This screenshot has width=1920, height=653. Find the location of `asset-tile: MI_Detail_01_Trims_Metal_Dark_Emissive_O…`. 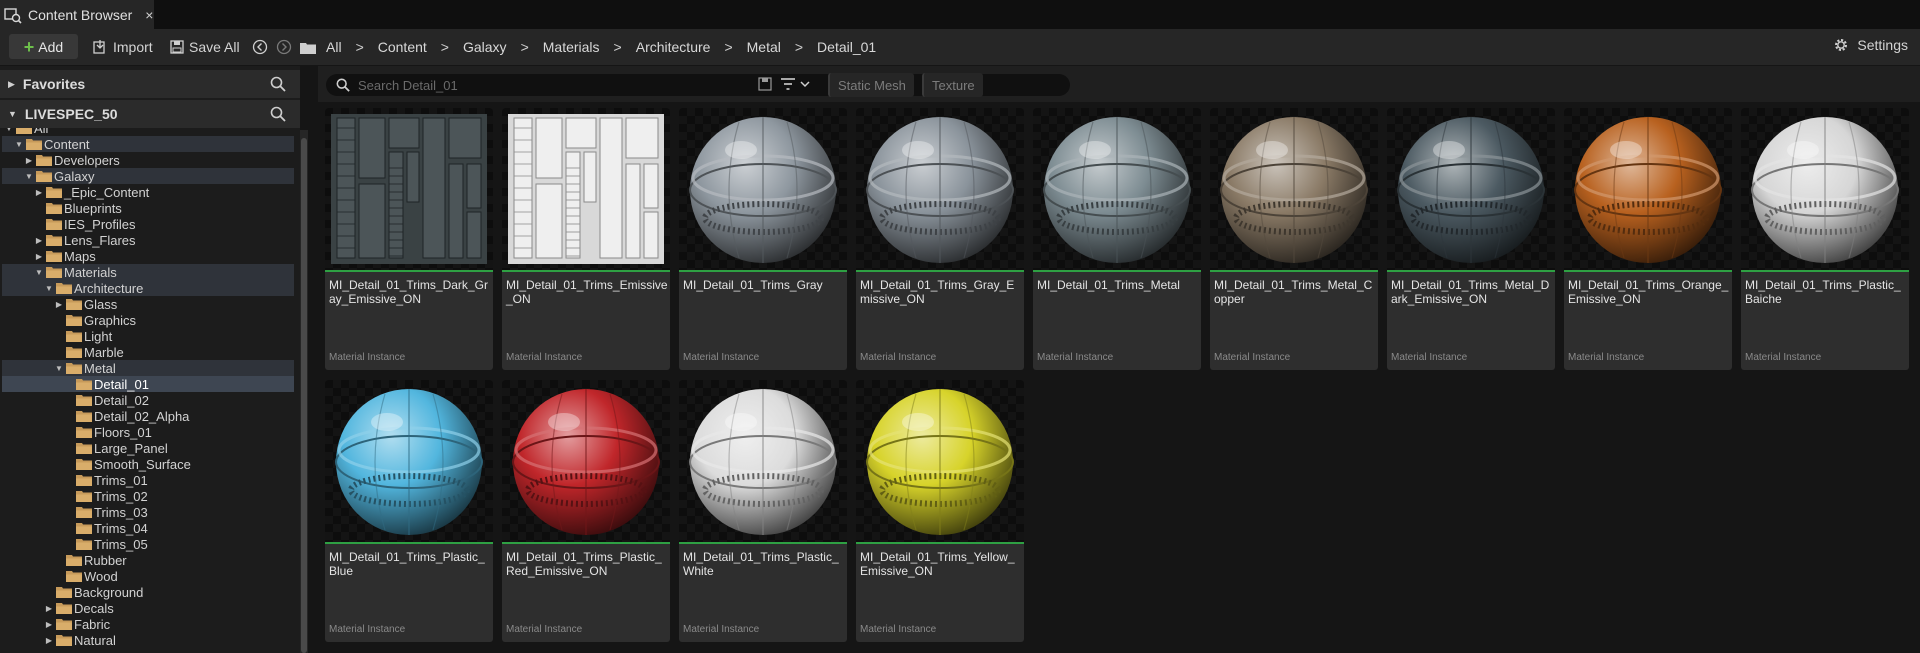

asset-tile: MI_Detail_01_Trims_Metal_Dark_Emissive_O… is located at coordinates (1471, 239).